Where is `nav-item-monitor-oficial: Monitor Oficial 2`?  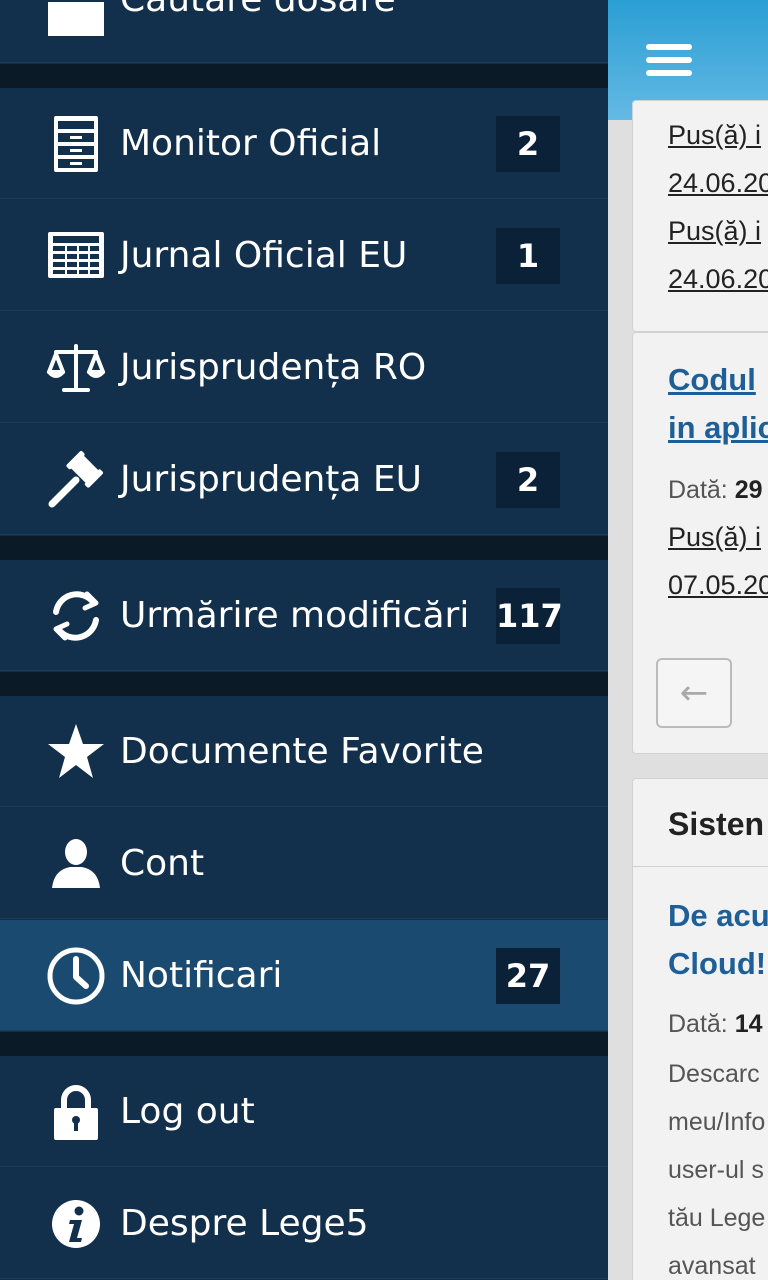 nav-item-monitor-oficial: Monitor Oficial 2 is located at coordinates (304, 143).